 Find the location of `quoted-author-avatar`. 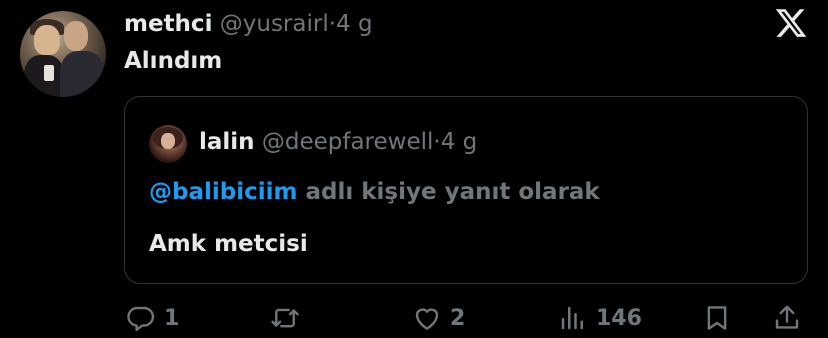

quoted-author-avatar is located at coordinates (168, 144).